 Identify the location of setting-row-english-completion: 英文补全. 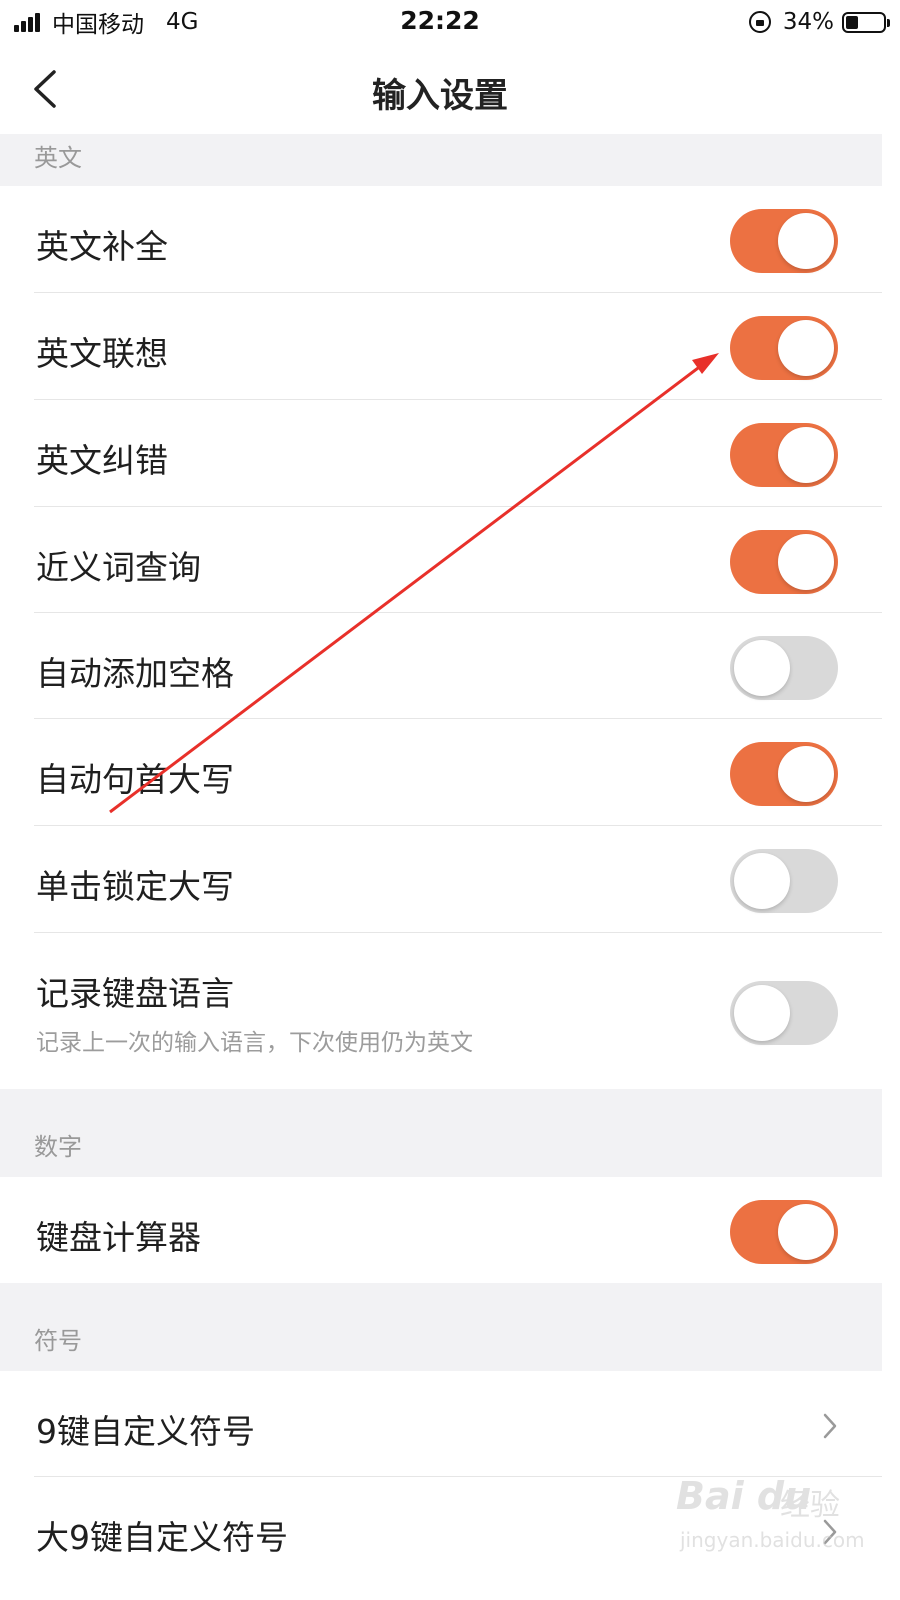
(441, 239).